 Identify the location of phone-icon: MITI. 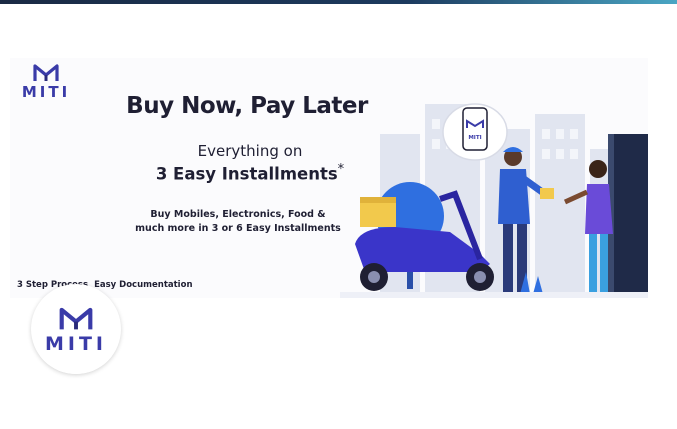
(475, 132).